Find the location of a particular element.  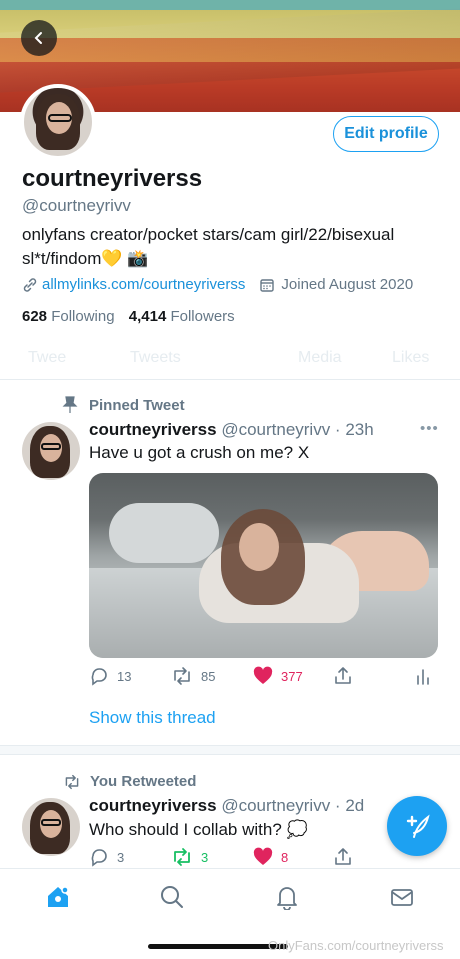

feather-plus-icon is located at coordinates (418, 826).